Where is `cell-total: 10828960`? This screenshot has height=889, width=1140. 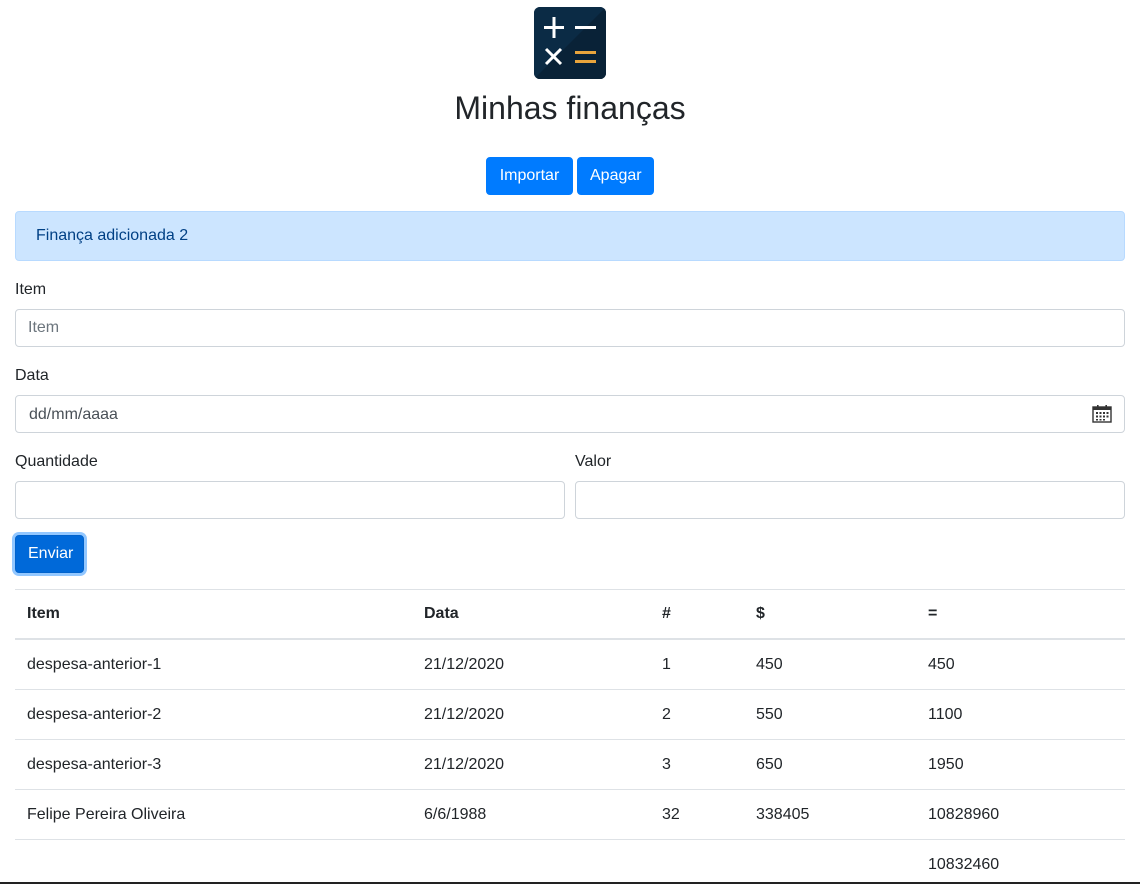 cell-total: 10828960 is located at coordinates (1020, 815).